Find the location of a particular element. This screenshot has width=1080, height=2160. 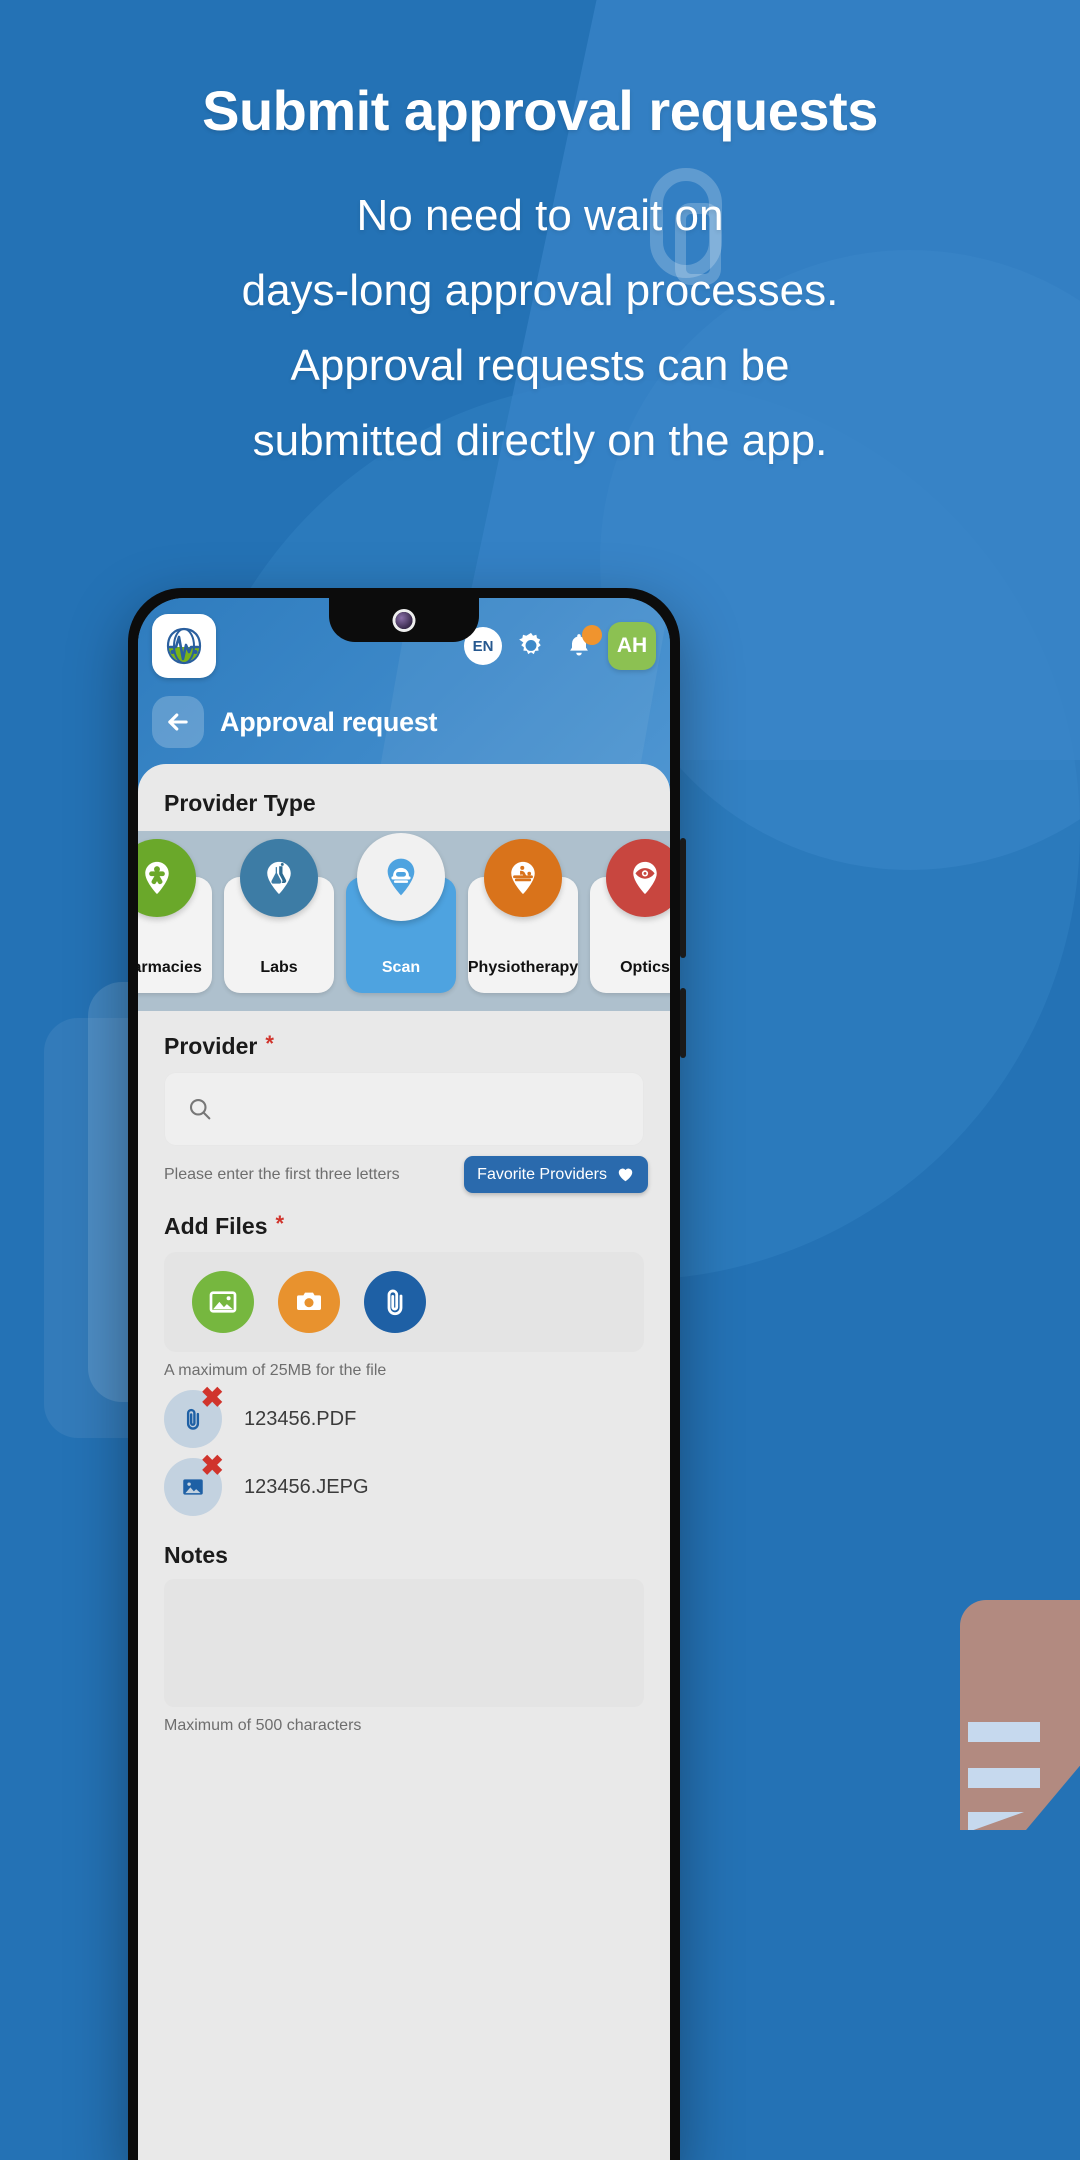

promo-subtitle-line-1: No need to wait on is located at coordinates (540, 215).